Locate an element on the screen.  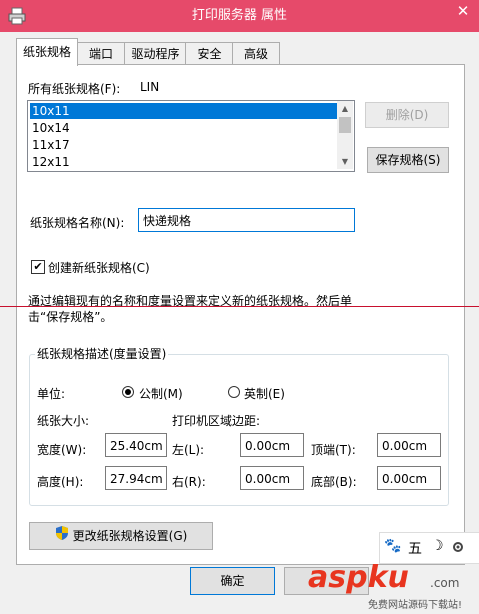
right-margin-input: 0.00cm is located at coordinates (272, 478).